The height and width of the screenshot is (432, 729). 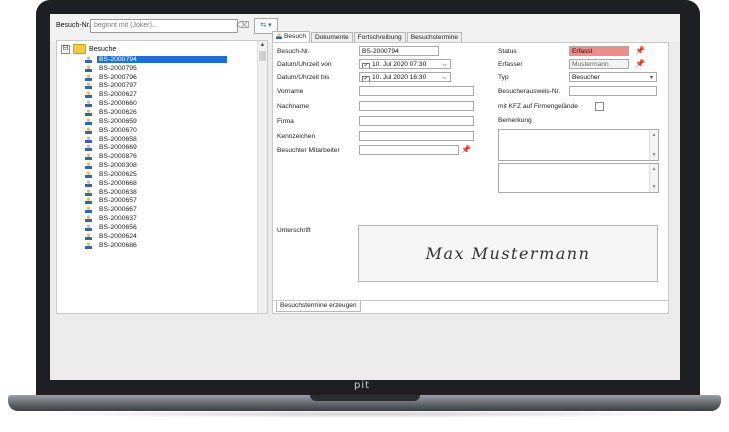 What do you see at coordinates (362, 385) in the screenshot?
I see `bezel-logo: pit` at bounding box center [362, 385].